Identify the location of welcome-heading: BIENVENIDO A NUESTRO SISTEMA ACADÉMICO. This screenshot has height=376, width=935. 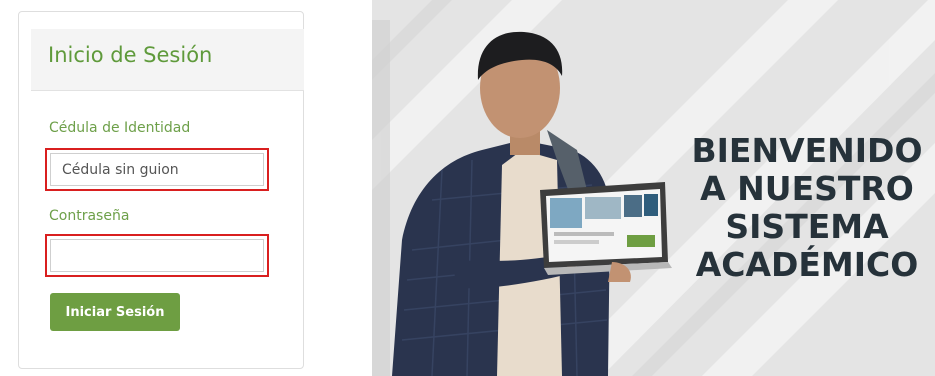
(807, 208).